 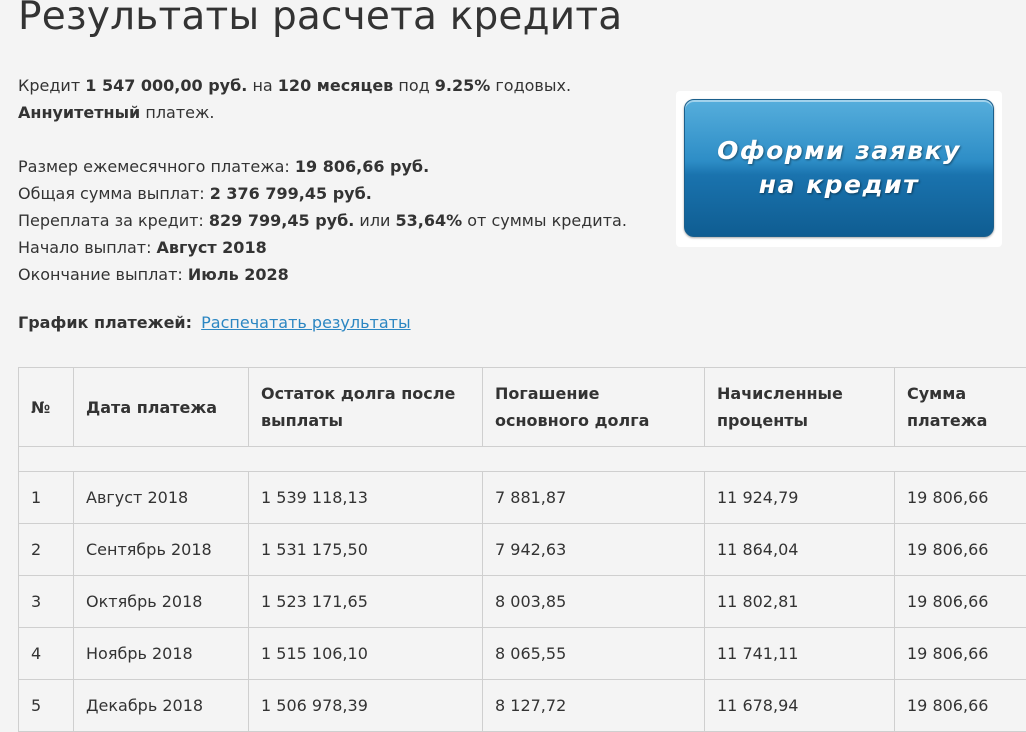 What do you see at coordinates (153, 274) in the screenshot?
I see `summary-end-date: Окончание выплат: Июль 2028` at bounding box center [153, 274].